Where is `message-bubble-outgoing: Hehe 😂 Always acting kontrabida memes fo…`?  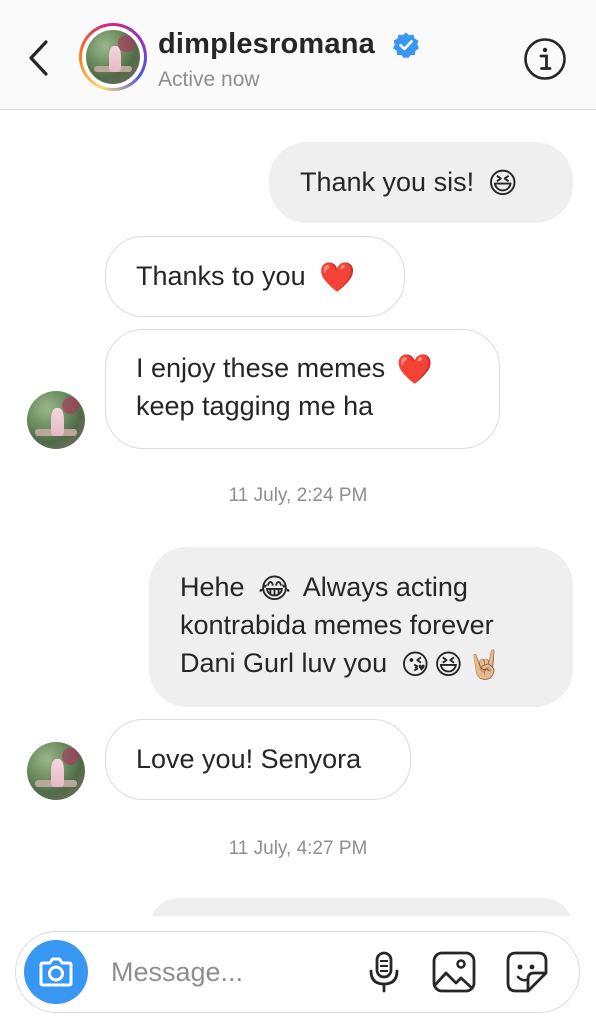
message-bubble-outgoing: Hehe 😂 Always acting kontrabida memes fo… is located at coordinates (361, 627).